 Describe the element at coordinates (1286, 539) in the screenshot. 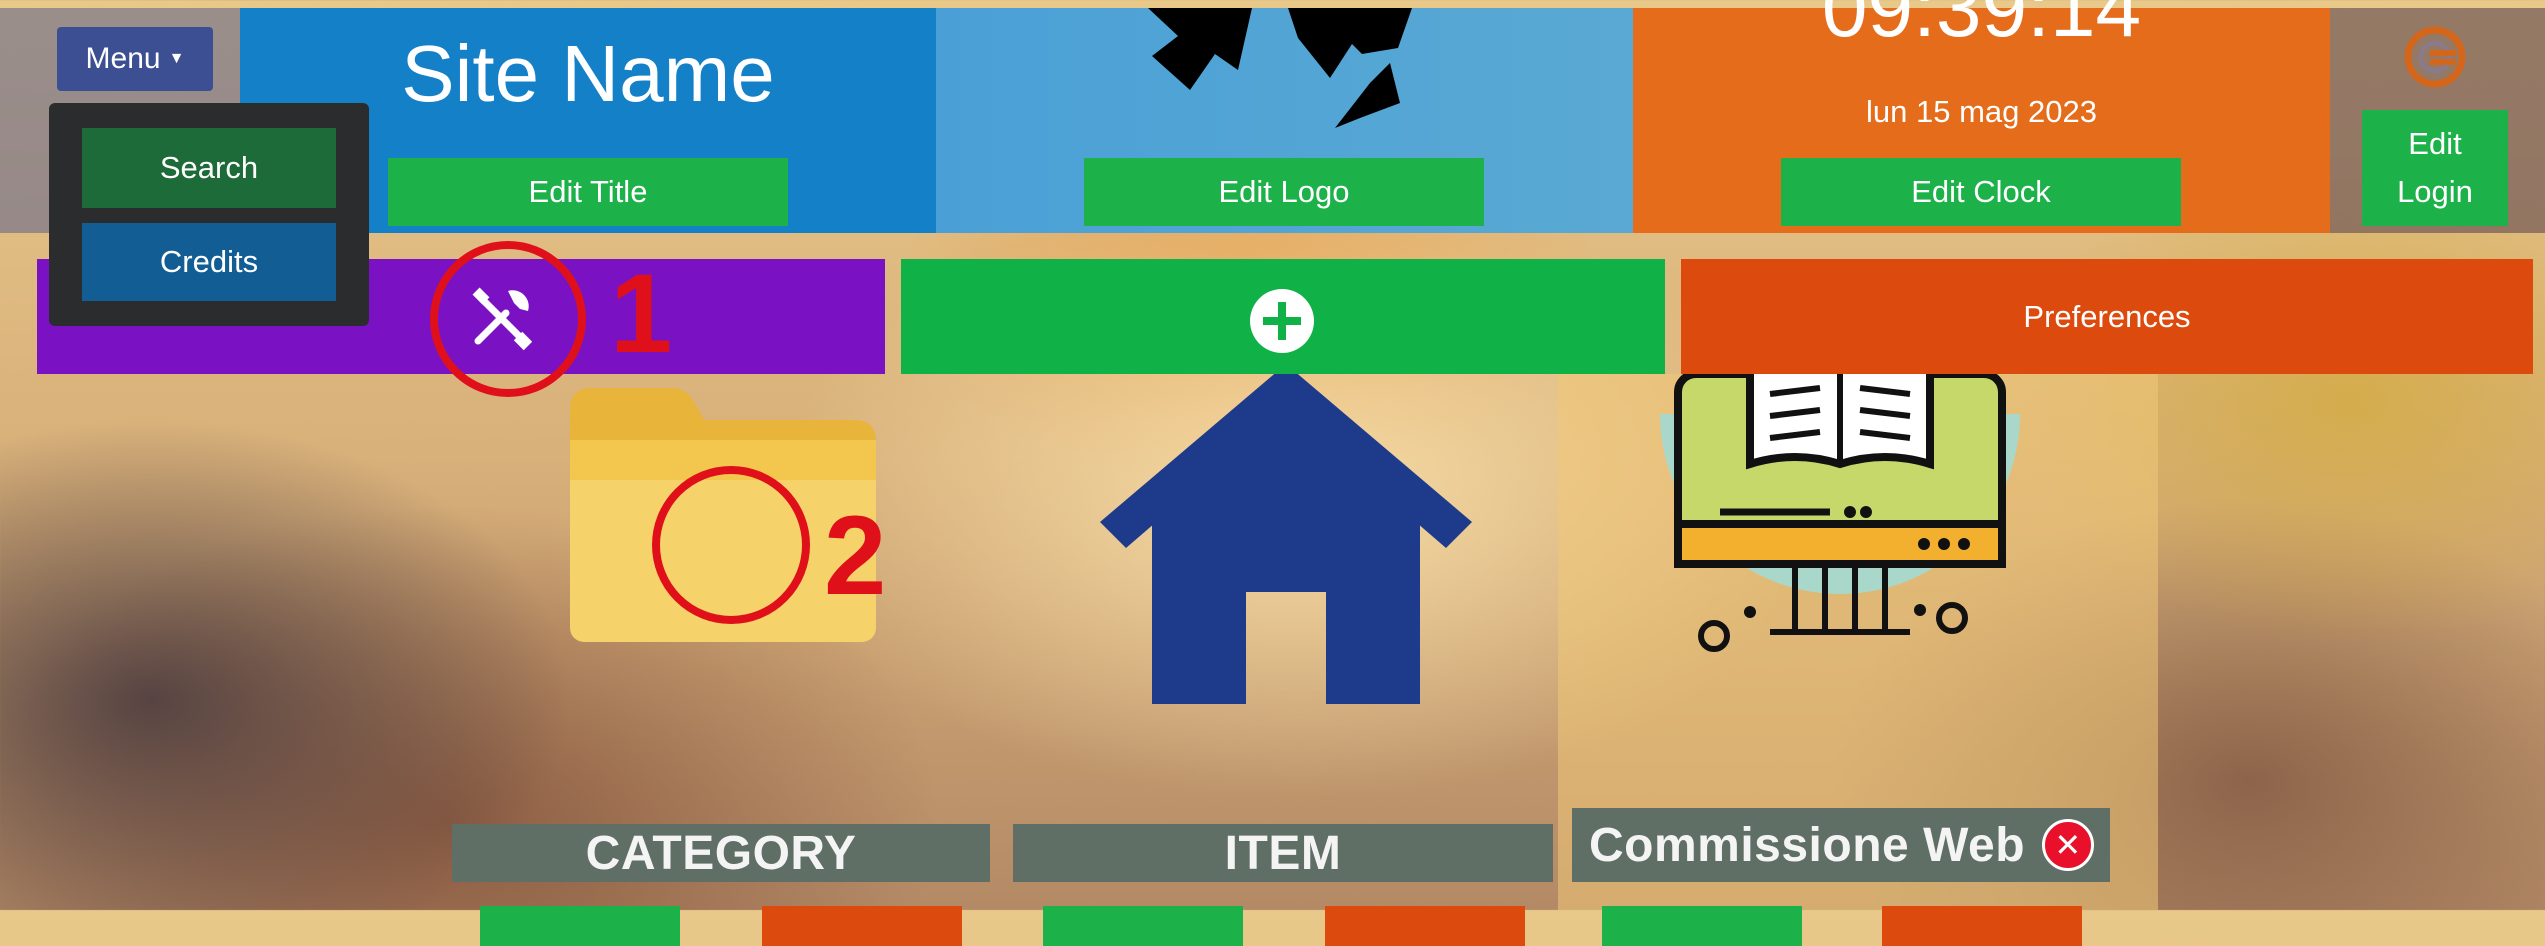

I see `home-icon` at that location.